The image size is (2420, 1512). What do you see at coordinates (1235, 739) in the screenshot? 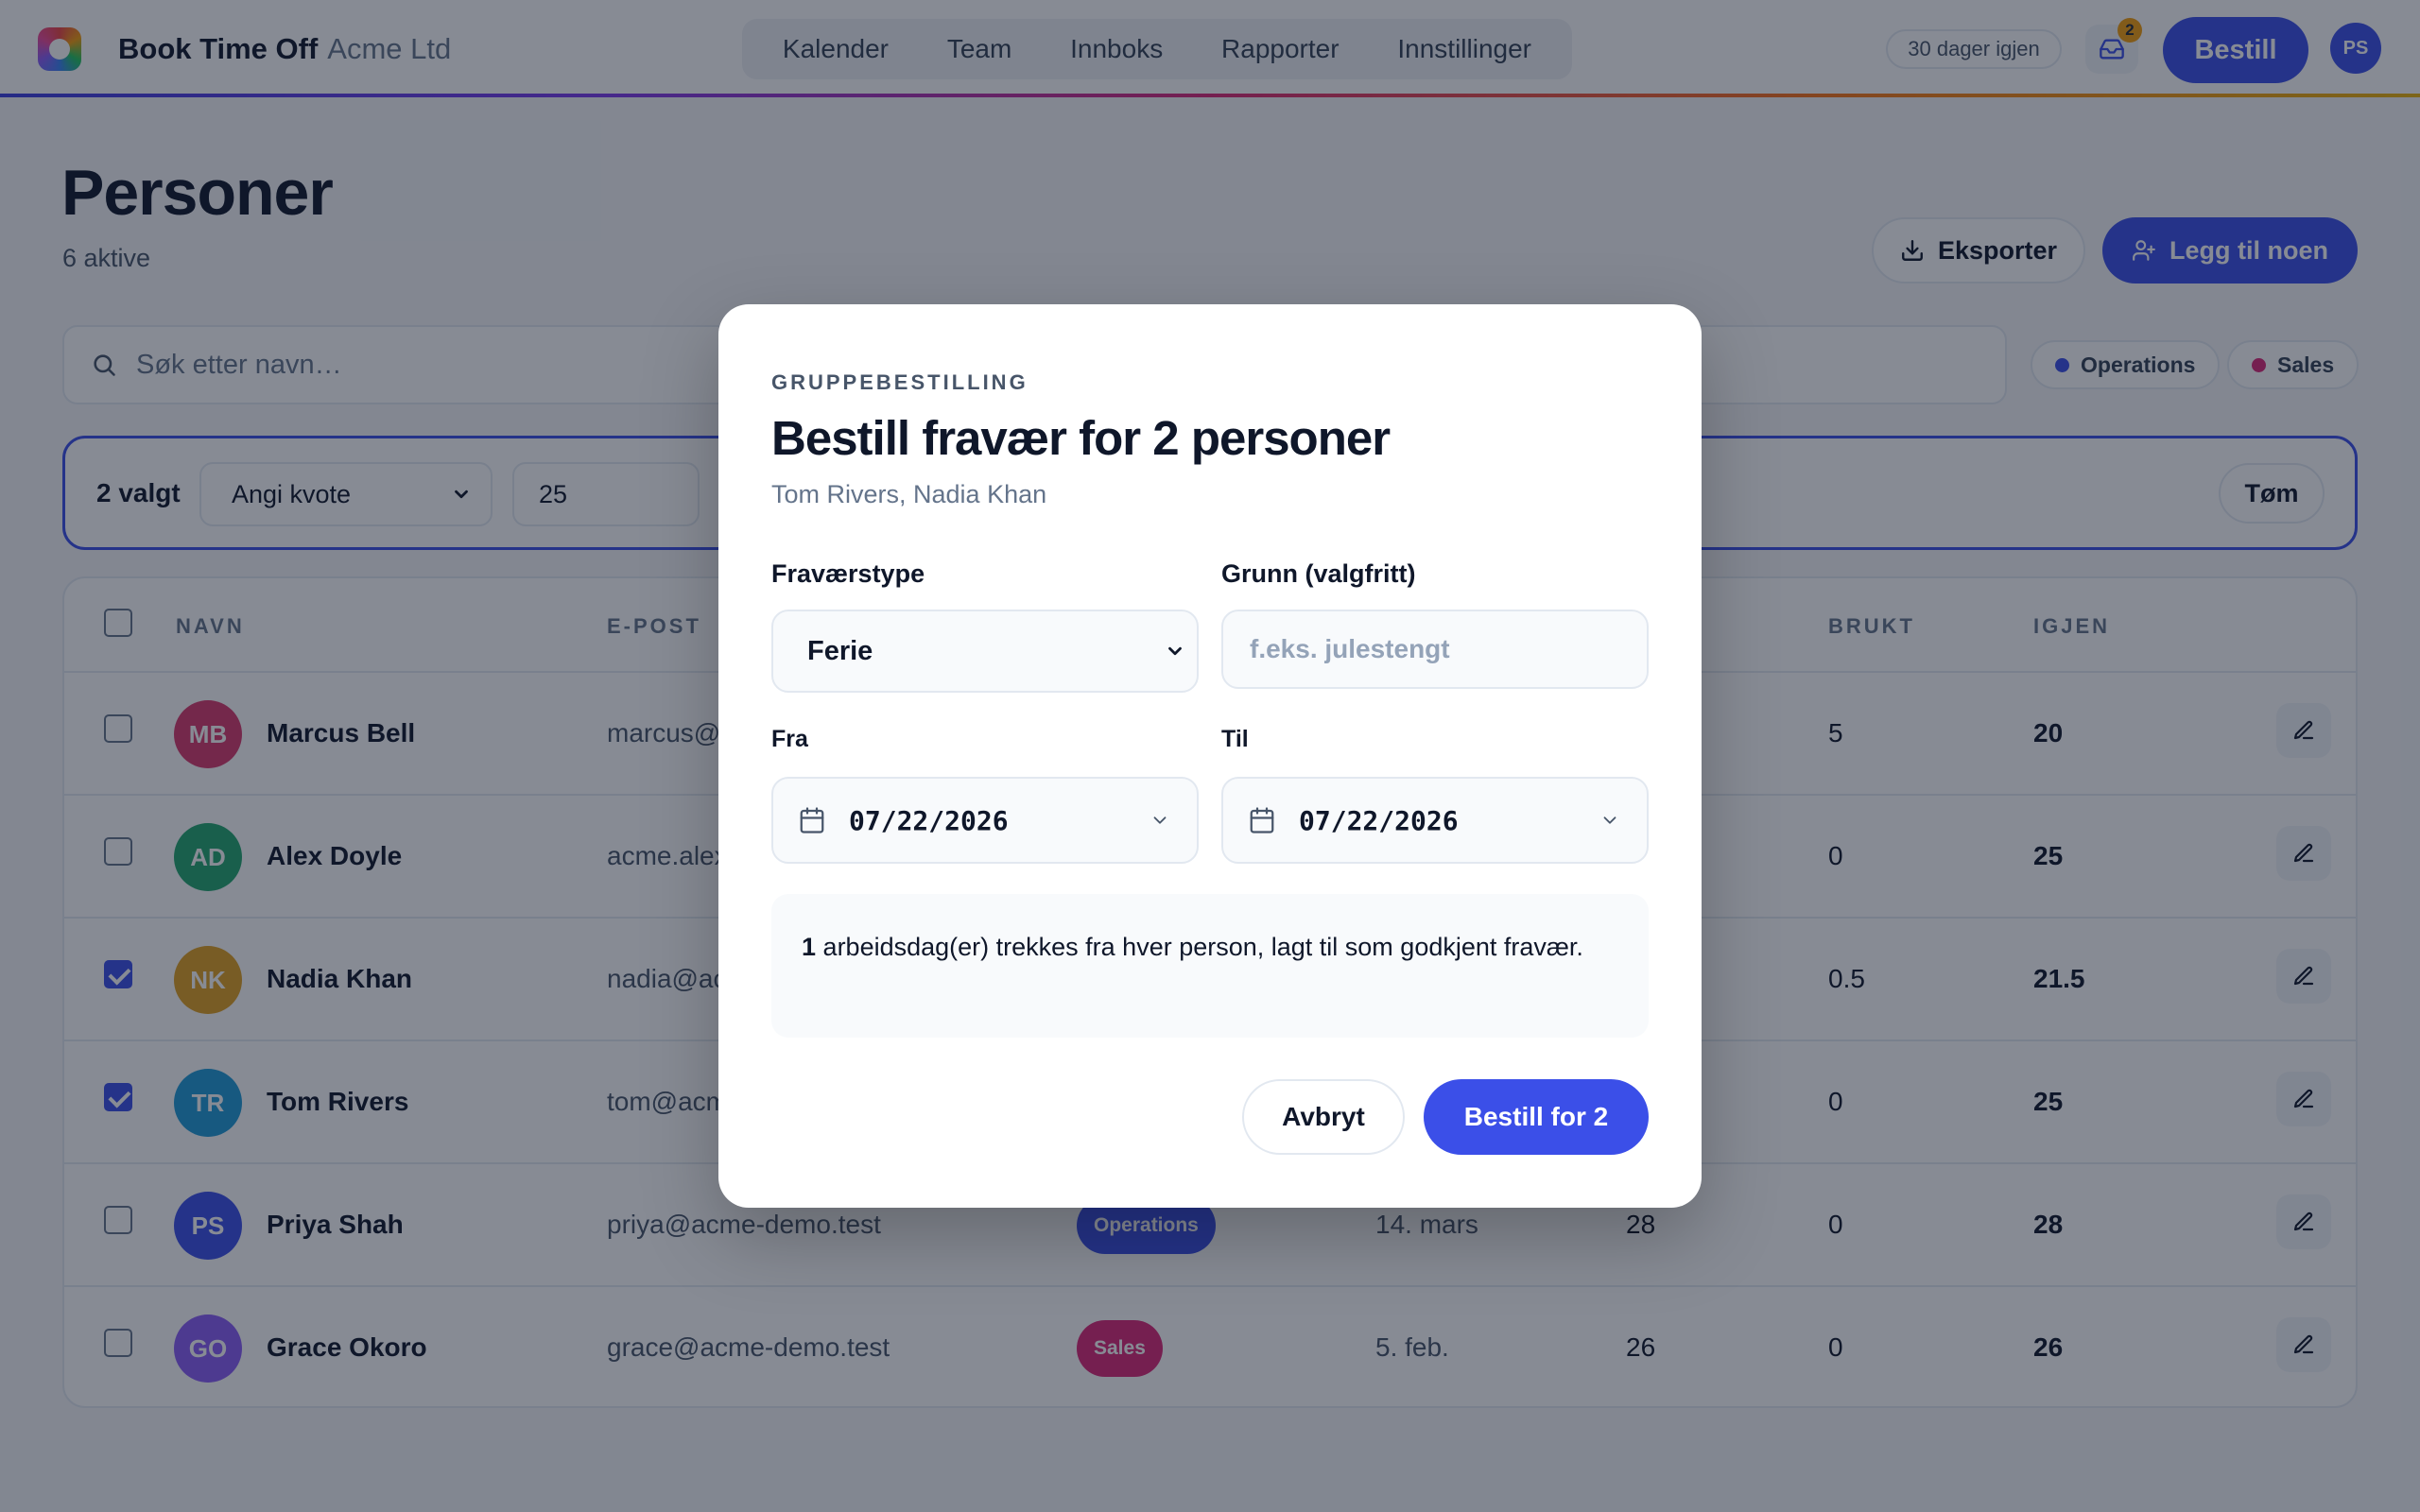
I see `to-label: Til` at bounding box center [1235, 739].